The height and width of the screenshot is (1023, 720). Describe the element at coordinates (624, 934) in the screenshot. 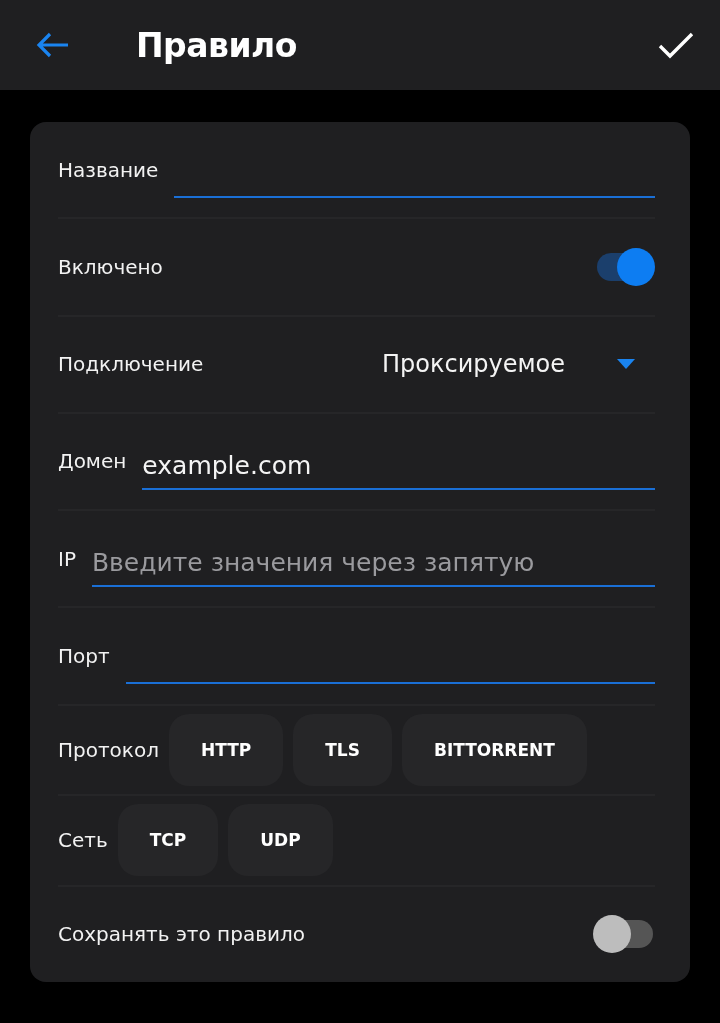

I see `toggle-switch` at that location.